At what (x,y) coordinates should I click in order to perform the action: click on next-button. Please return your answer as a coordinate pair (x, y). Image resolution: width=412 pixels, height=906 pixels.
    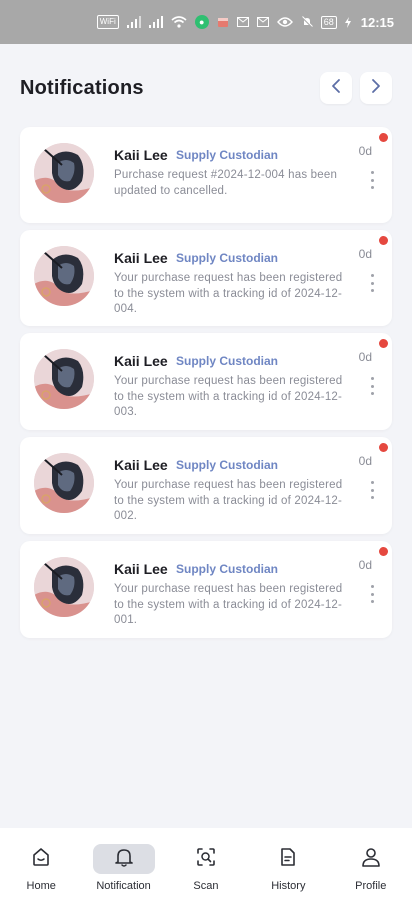
    Looking at the image, I should click on (376, 88).